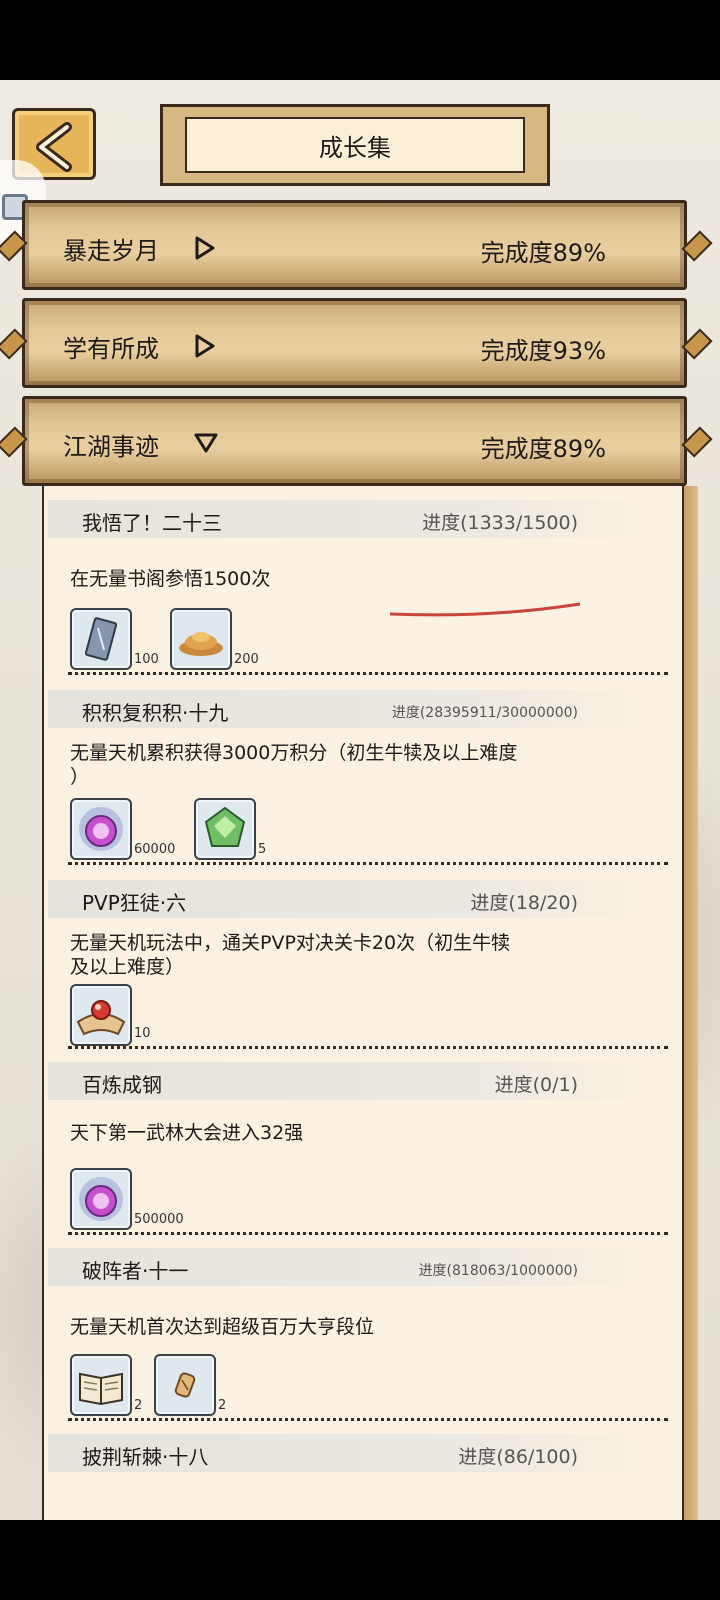 Image resolution: width=720 pixels, height=1600 pixels. I want to click on task-progress: 进度(86/100), so click(518, 1457).